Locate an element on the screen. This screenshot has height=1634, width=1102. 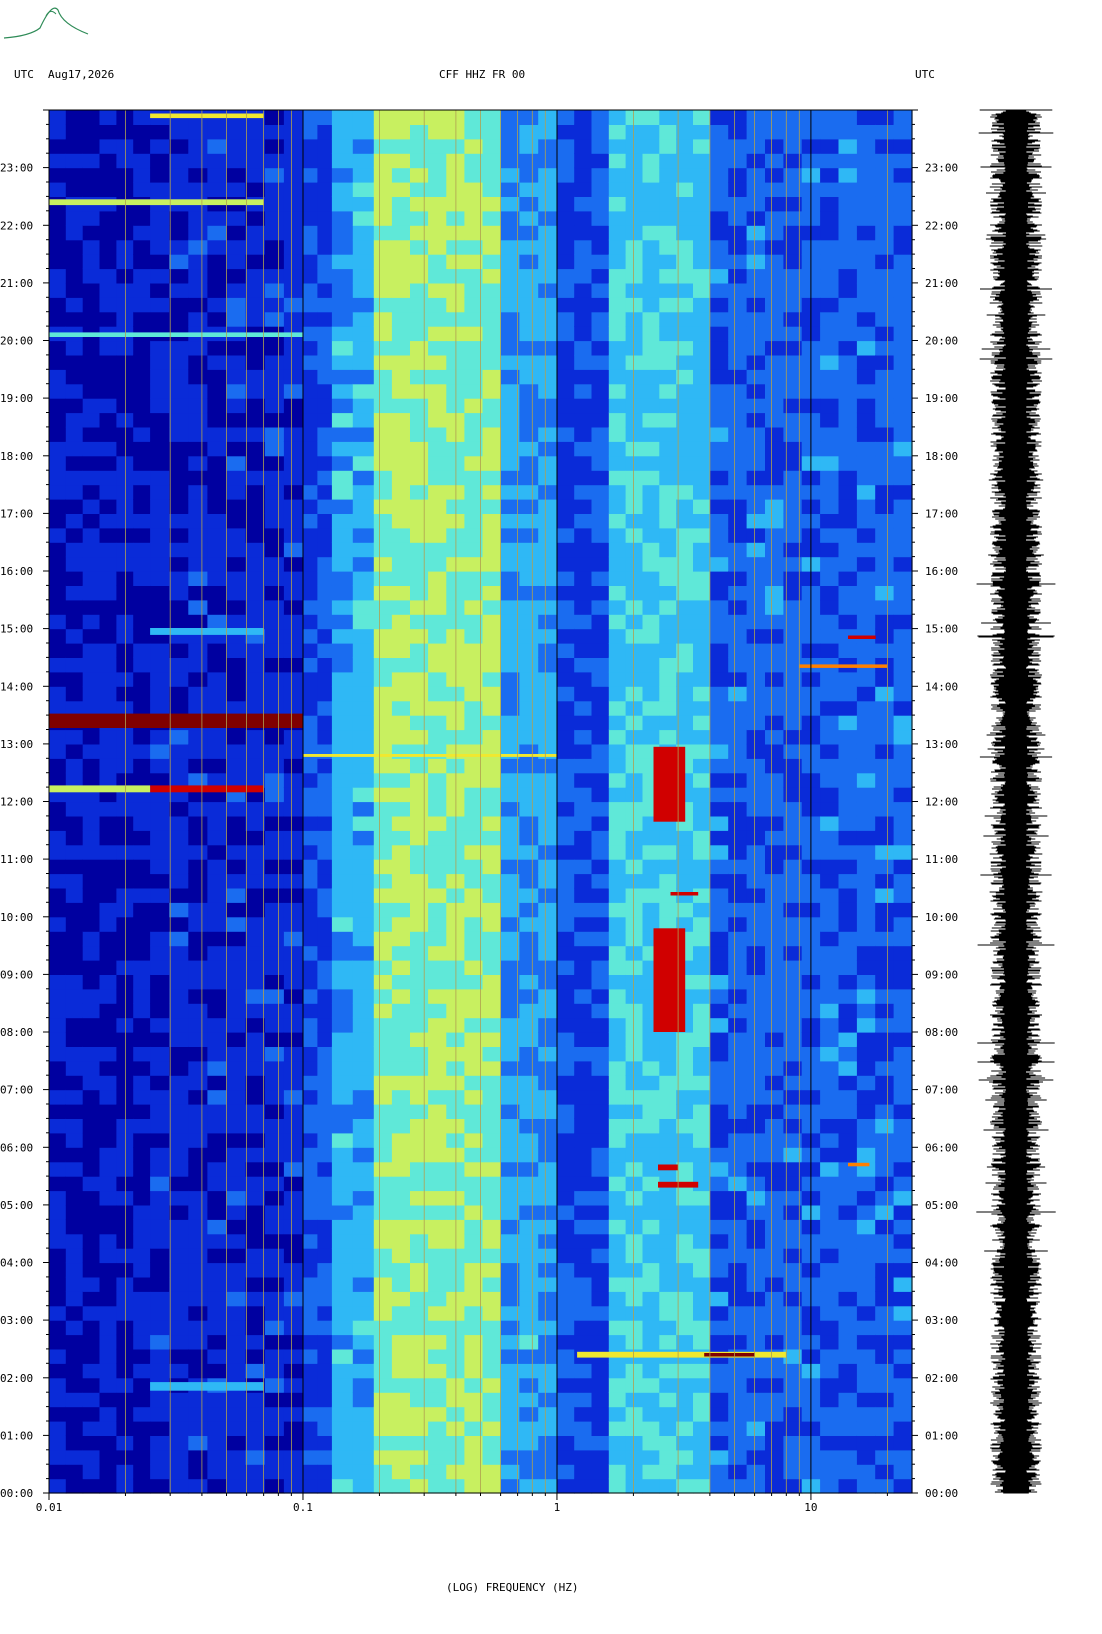
y-tick-label-left: 05:00 is located at coordinates (16, 1205).